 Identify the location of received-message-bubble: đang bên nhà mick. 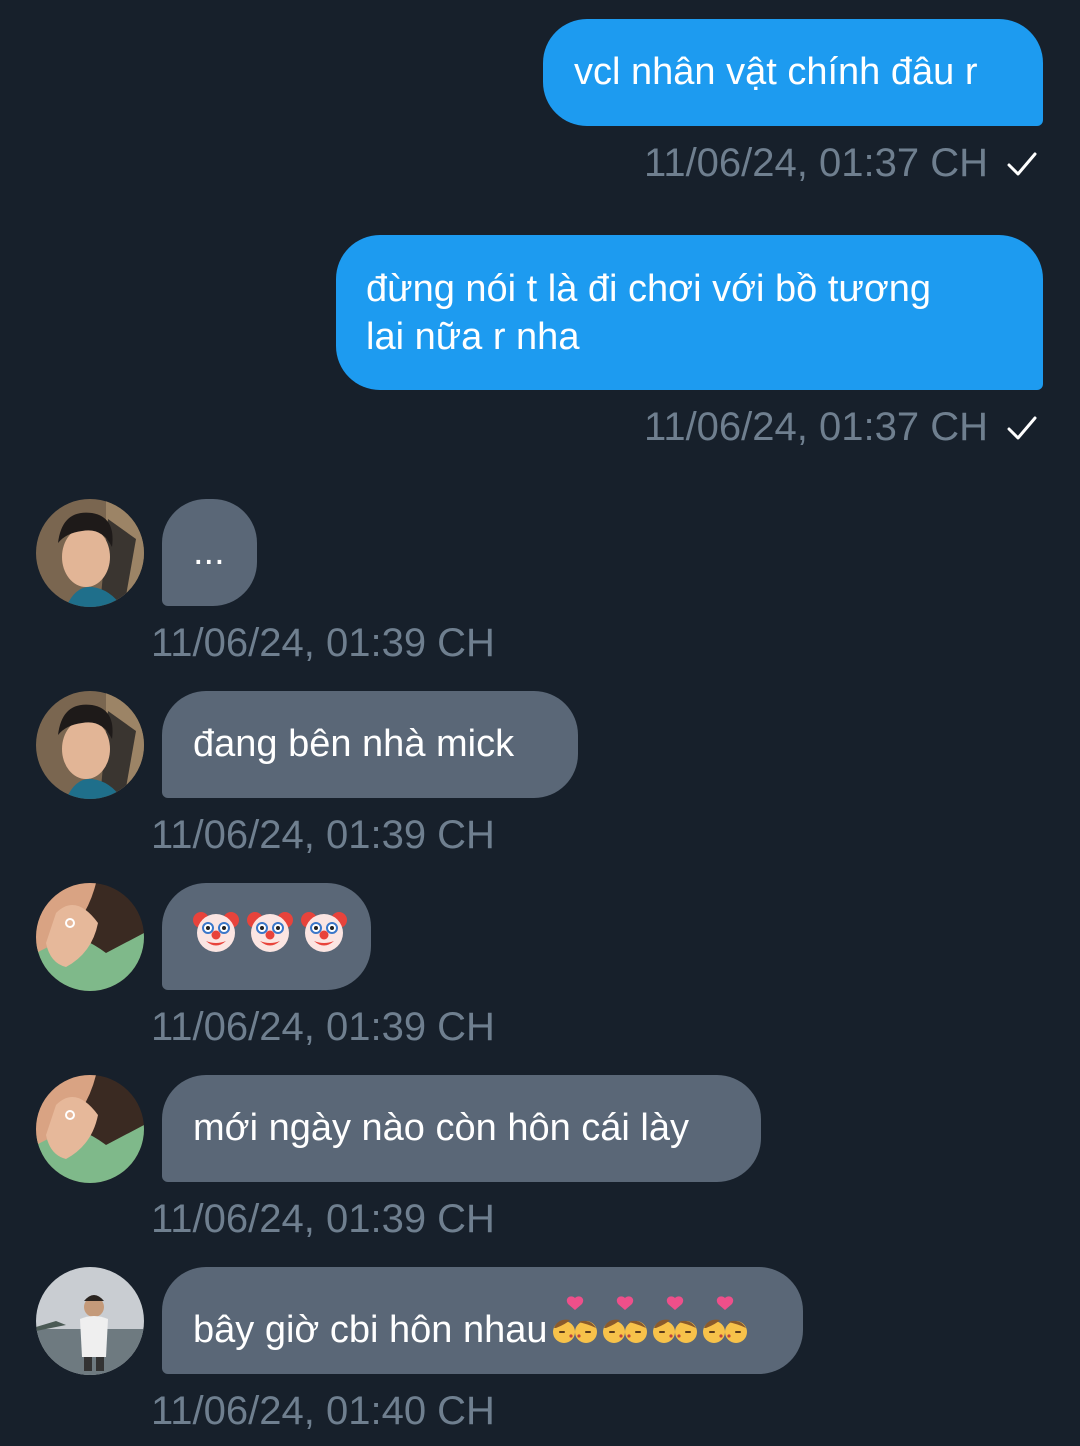
(370, 744).